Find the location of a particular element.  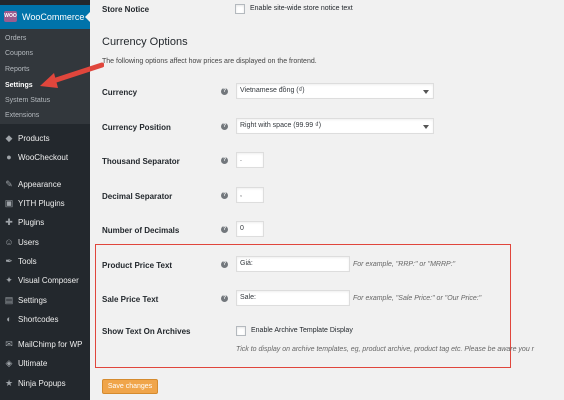

decimal-separator-label: Decimal Separator is located at coordinates (137, 196).